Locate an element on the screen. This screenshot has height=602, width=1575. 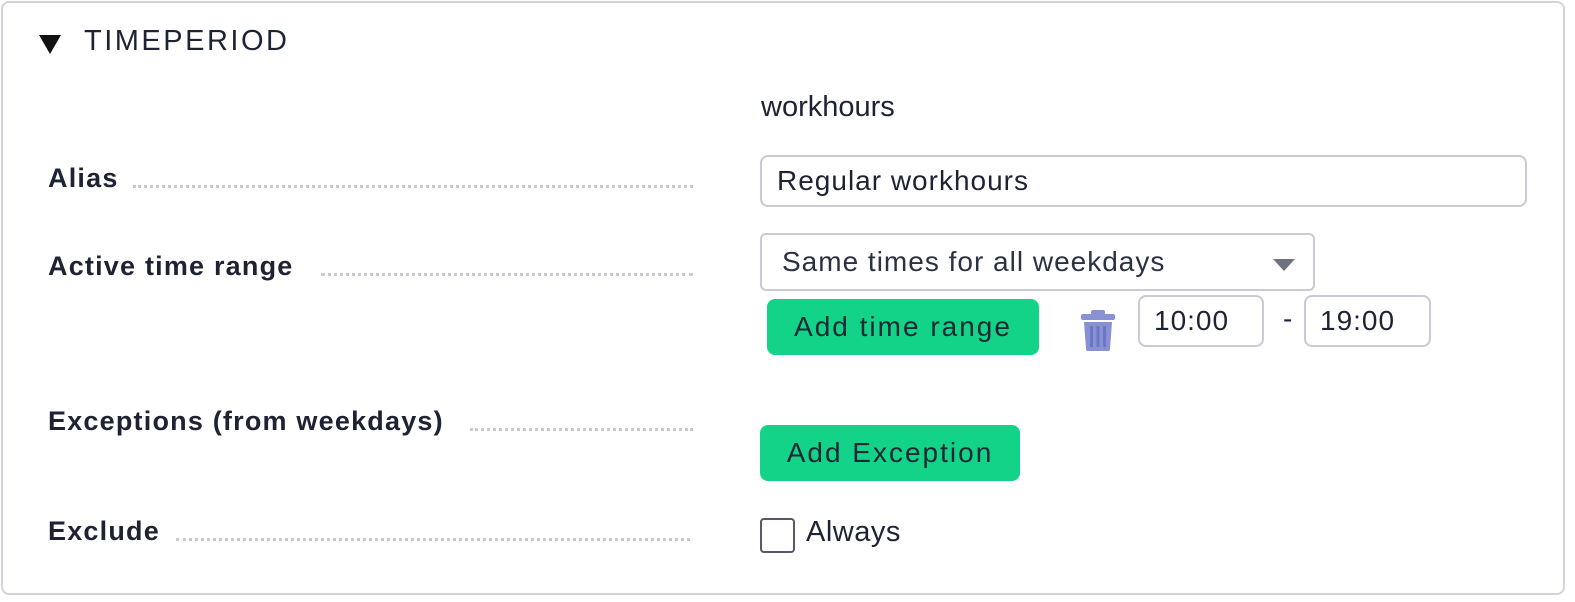
exceptions-dotted-leader is located at coordinates (581, 429).